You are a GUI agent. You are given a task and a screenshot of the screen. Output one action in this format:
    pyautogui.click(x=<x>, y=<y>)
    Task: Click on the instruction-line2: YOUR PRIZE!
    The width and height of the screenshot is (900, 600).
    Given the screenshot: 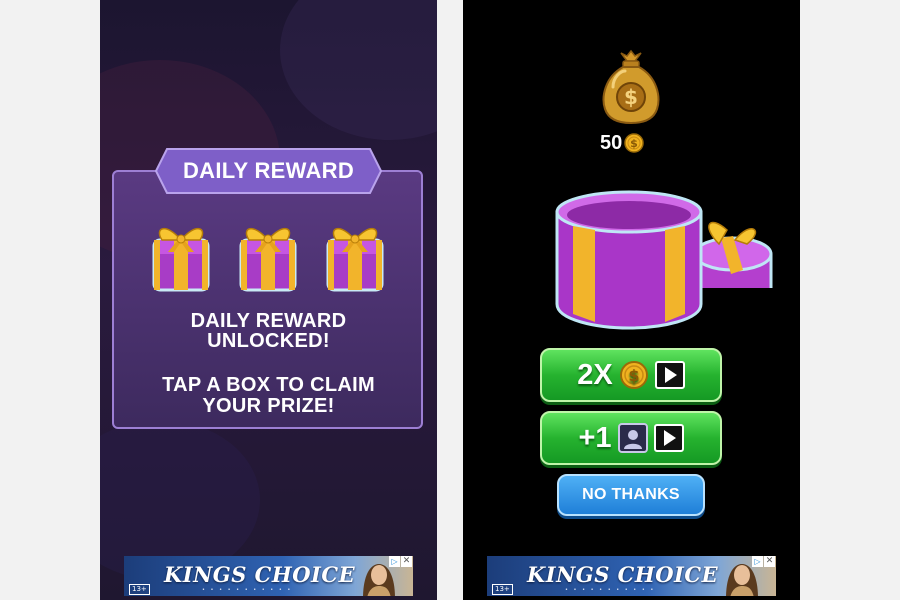 What is the action you would take?
    pyautogui.click(x=268, y=406)
    